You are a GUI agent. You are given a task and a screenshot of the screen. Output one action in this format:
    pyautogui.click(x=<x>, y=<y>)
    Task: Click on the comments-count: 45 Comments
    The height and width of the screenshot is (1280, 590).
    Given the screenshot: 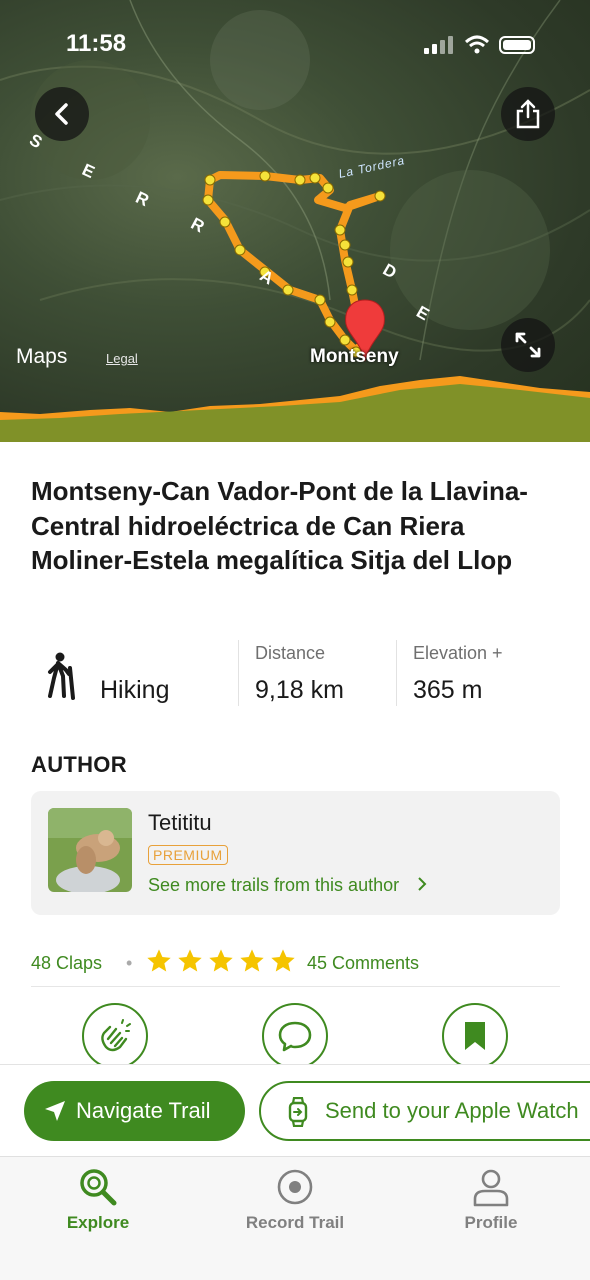 What is the action you would take?
    pyautogui.click(x=363, y=963)
    